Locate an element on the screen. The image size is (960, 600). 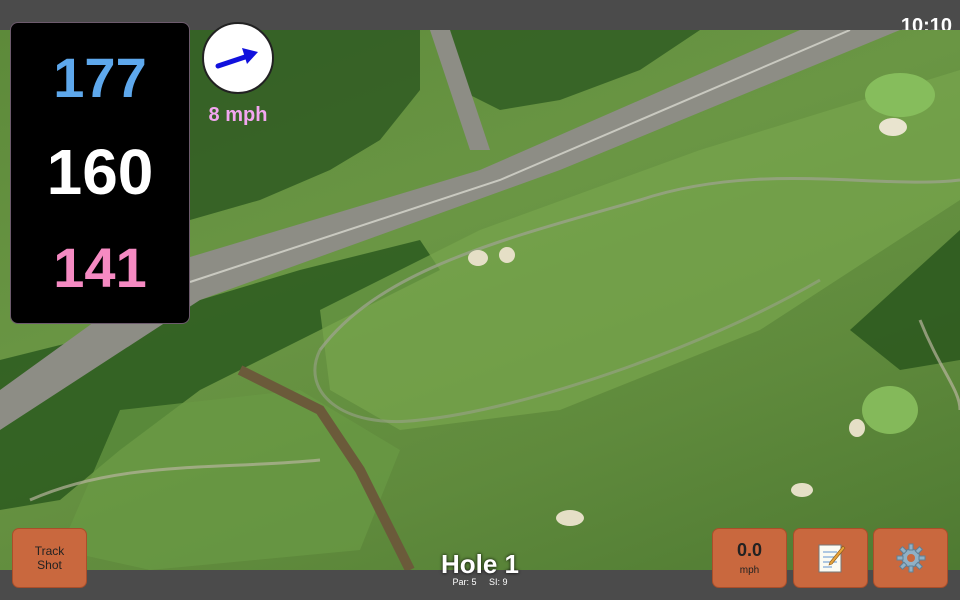
middle-distance: 160 is located at coordinates (100, 172).